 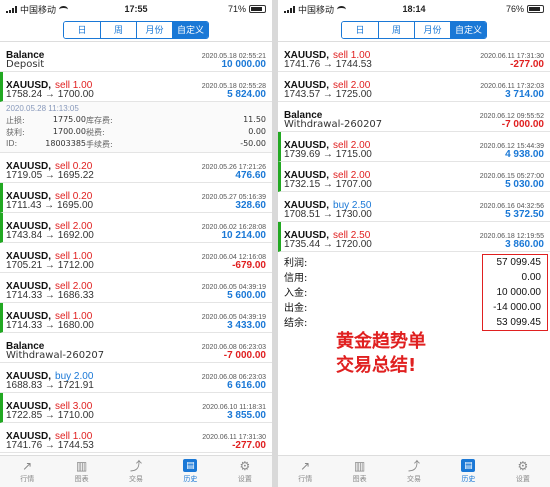 I want to click on row-header: XAUUSD, sell 0.20 2020.05.26 17:21:26, so click(x=136, y=164).